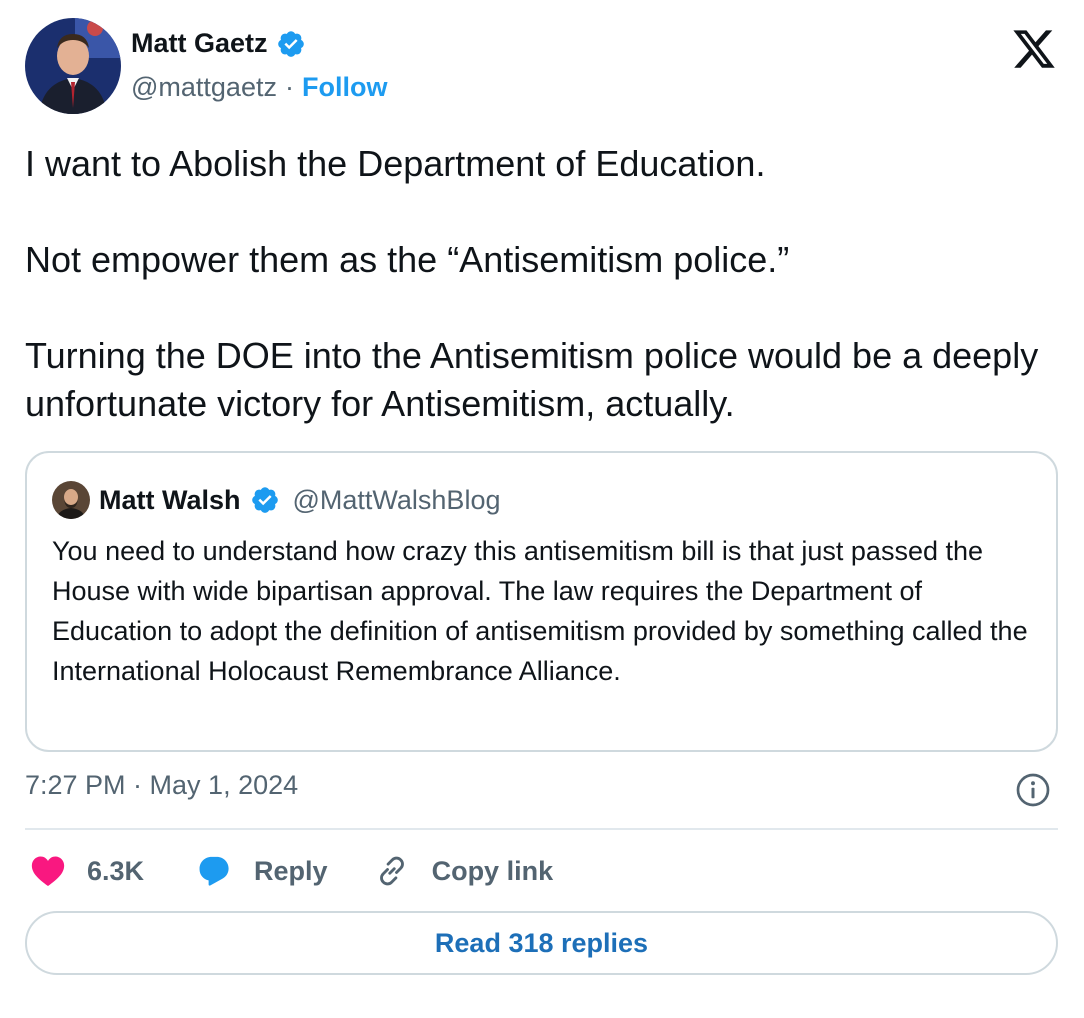 The height and width of the screenshot is (1018, 1084). I want to click on follow-button: Follow, so click(344, 87).